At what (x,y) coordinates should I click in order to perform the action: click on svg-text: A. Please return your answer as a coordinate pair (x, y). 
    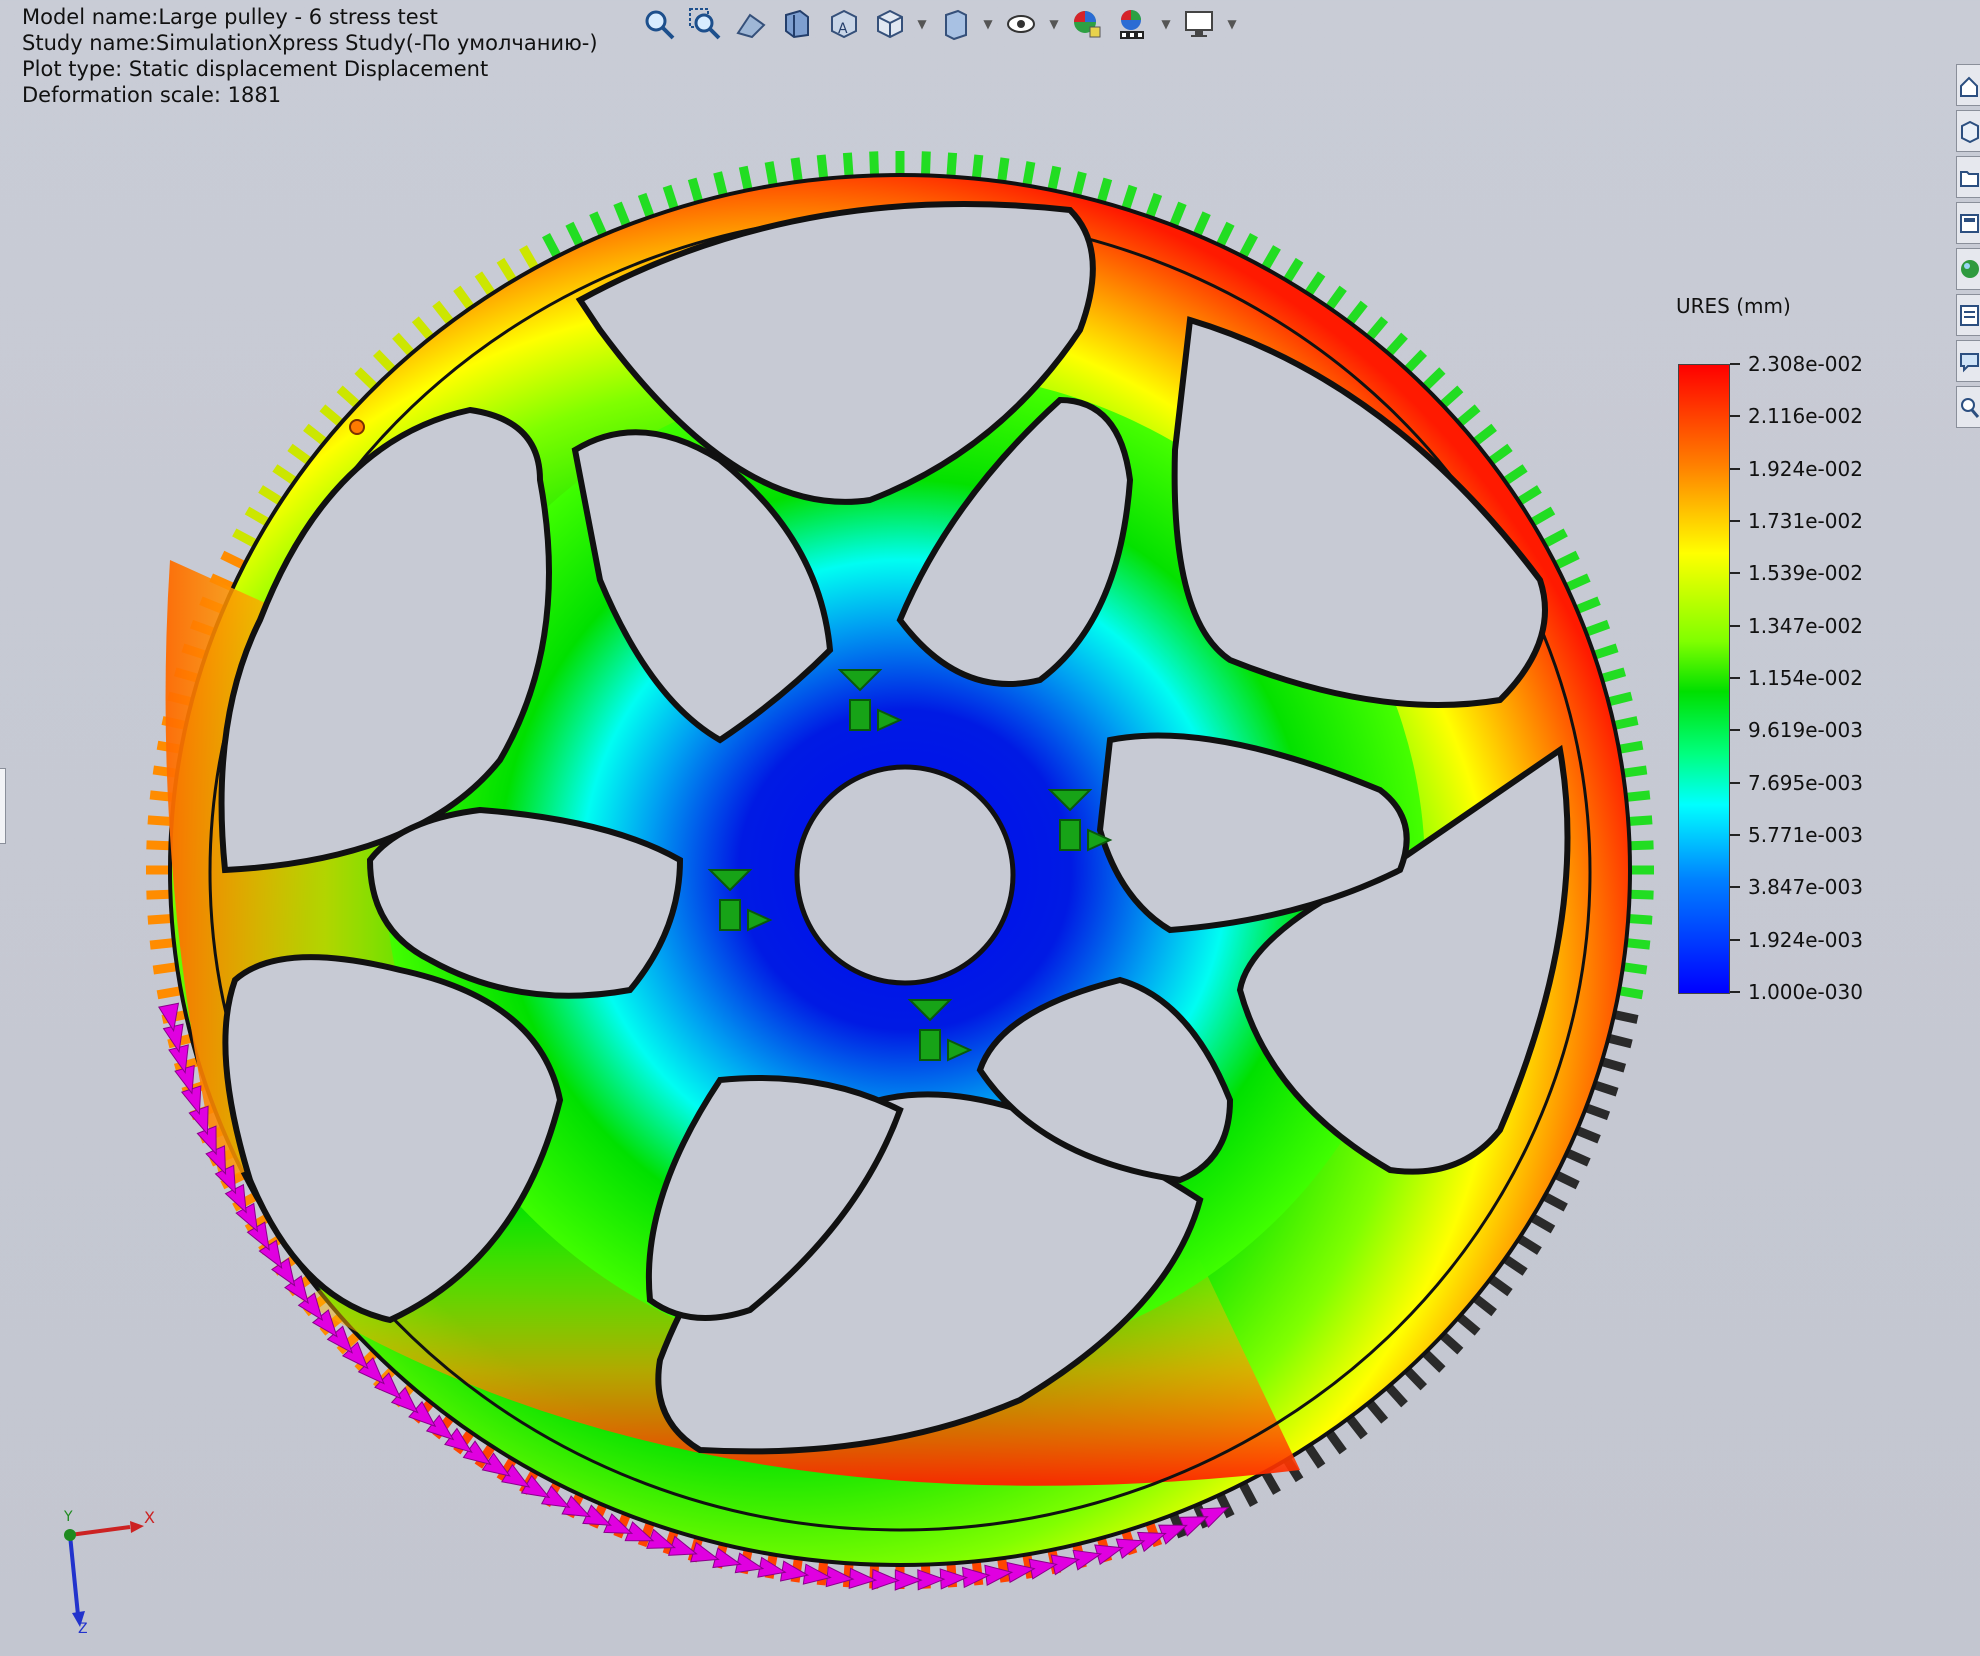
    Looking at the image, I should click on (843, 29).